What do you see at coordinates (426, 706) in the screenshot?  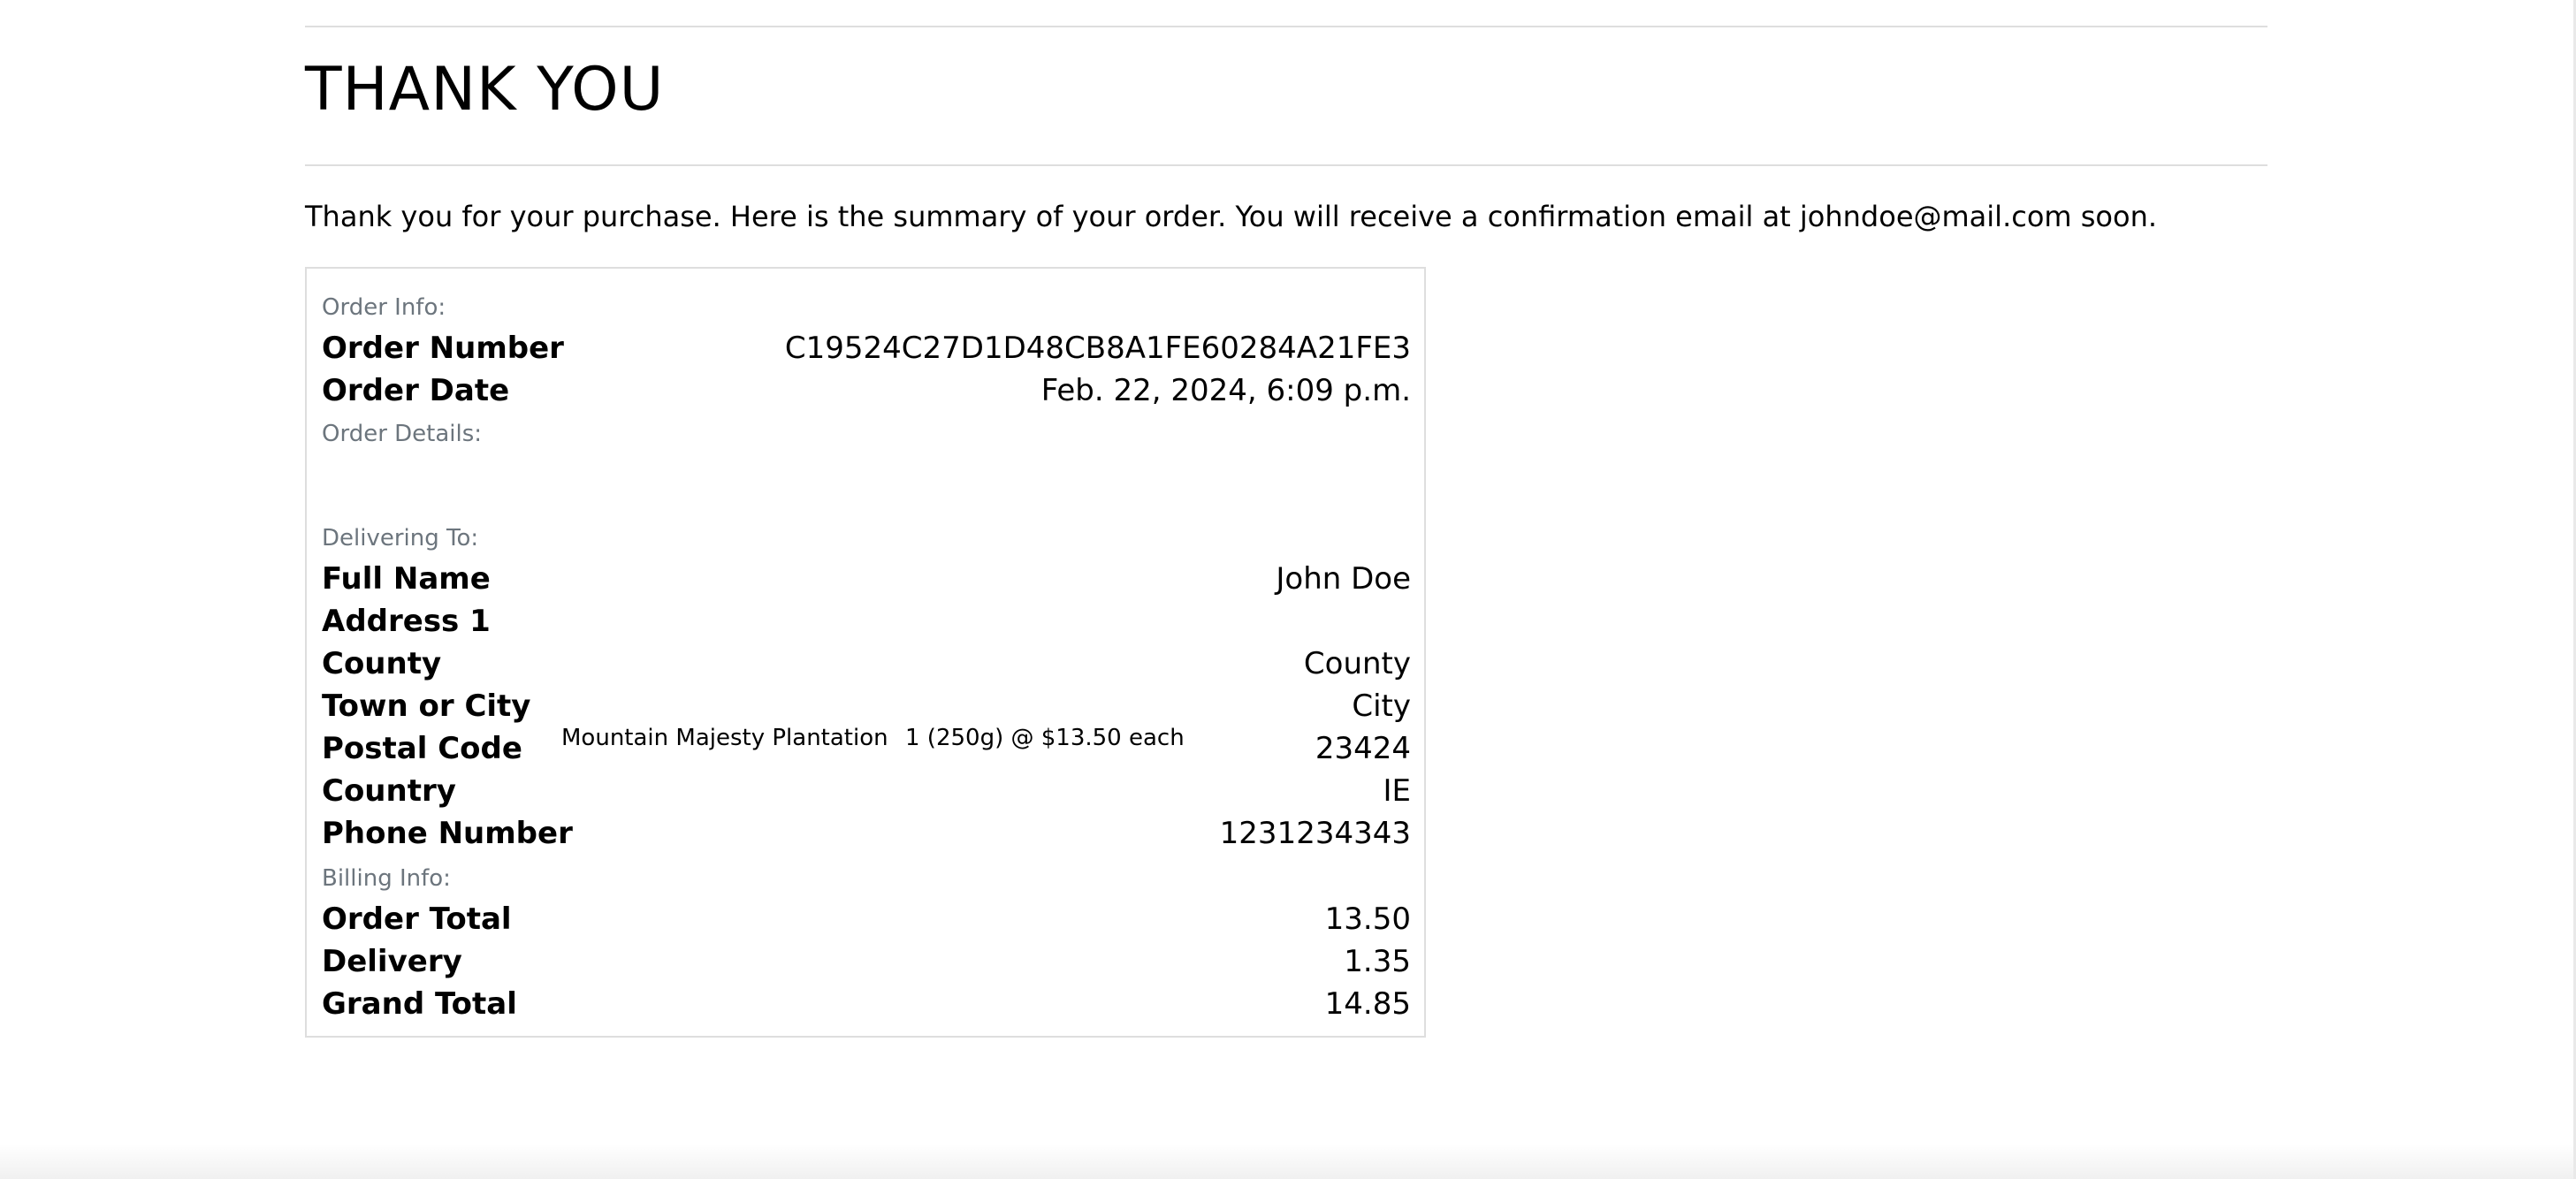 I see `town-label: Town or City` at bounding box center [426, 706].